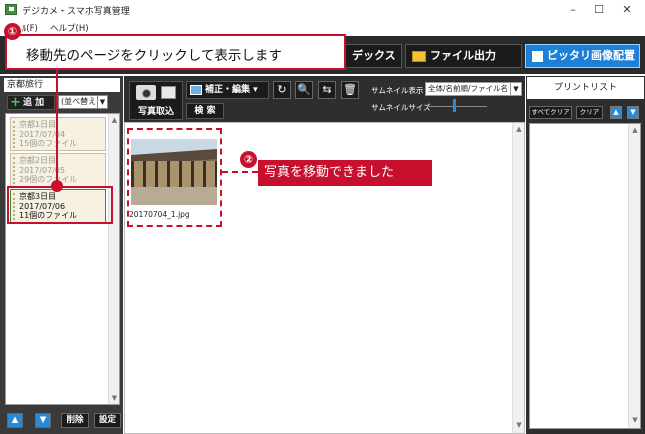 The image size is (645, 434). Describe the element at coordinates (155, 112) in the screenshot. I see `import-label: 写真取込` at that location.